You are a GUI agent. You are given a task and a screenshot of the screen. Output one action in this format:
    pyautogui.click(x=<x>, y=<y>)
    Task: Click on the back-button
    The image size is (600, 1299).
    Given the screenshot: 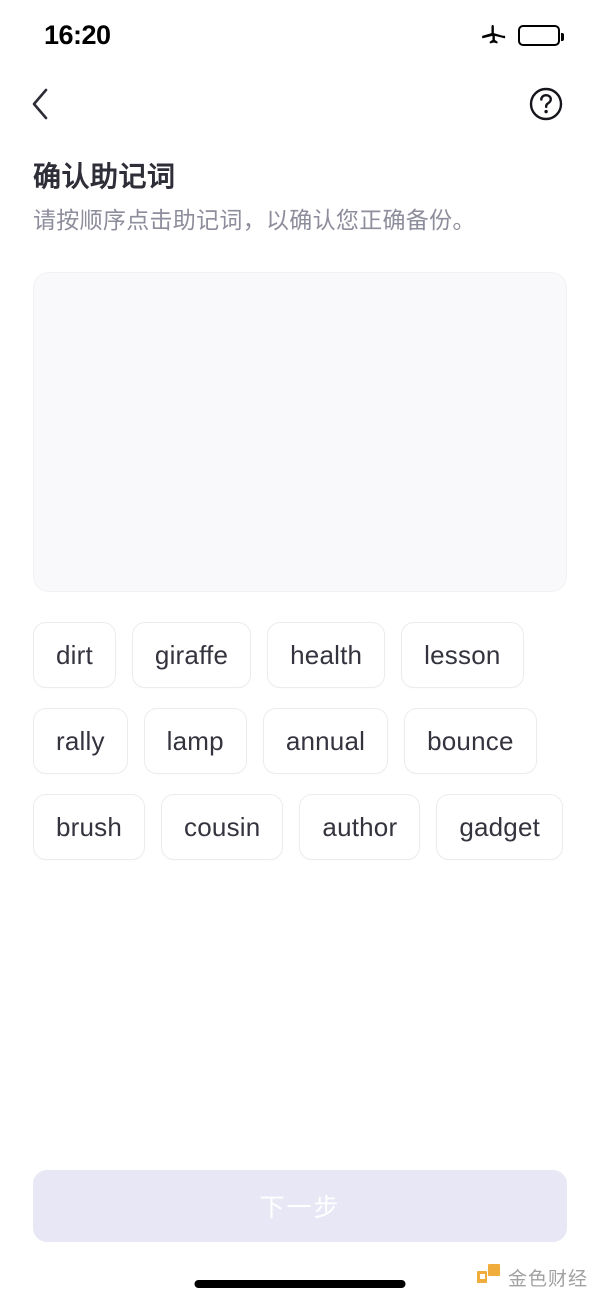 What is the action you would take?
    pyautogui.click(x=40, y=106)
    